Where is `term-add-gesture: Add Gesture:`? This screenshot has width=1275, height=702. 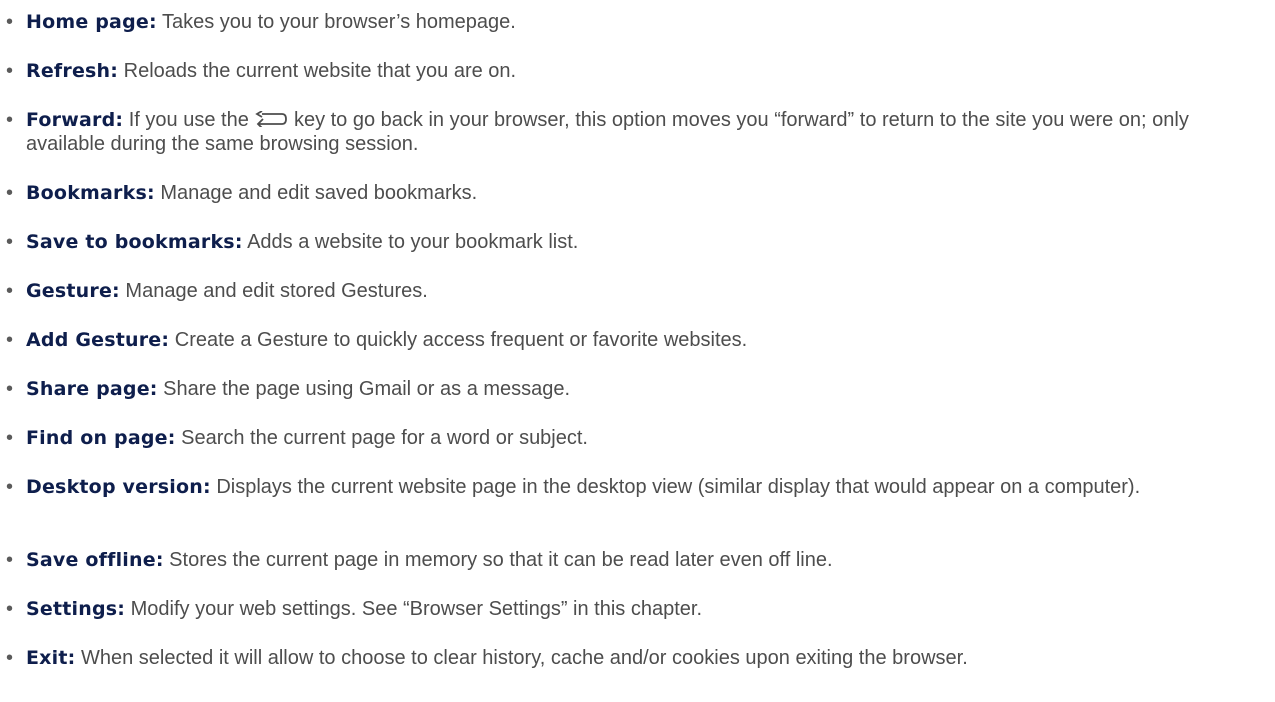
term-add-gesture: Add Gesture: is located at coordinates (98, 340).